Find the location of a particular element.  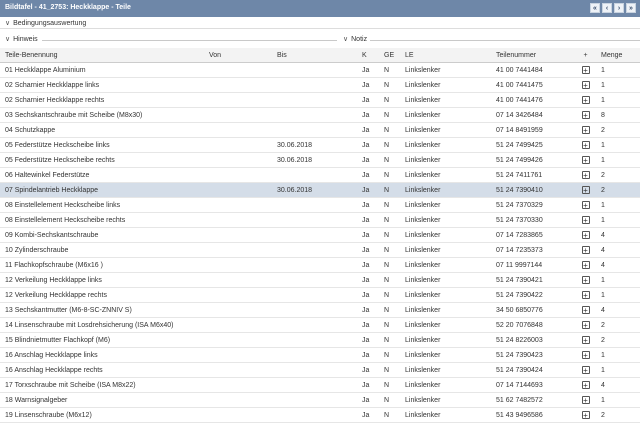

first-page-button: « is located at coordinates (595, 8).